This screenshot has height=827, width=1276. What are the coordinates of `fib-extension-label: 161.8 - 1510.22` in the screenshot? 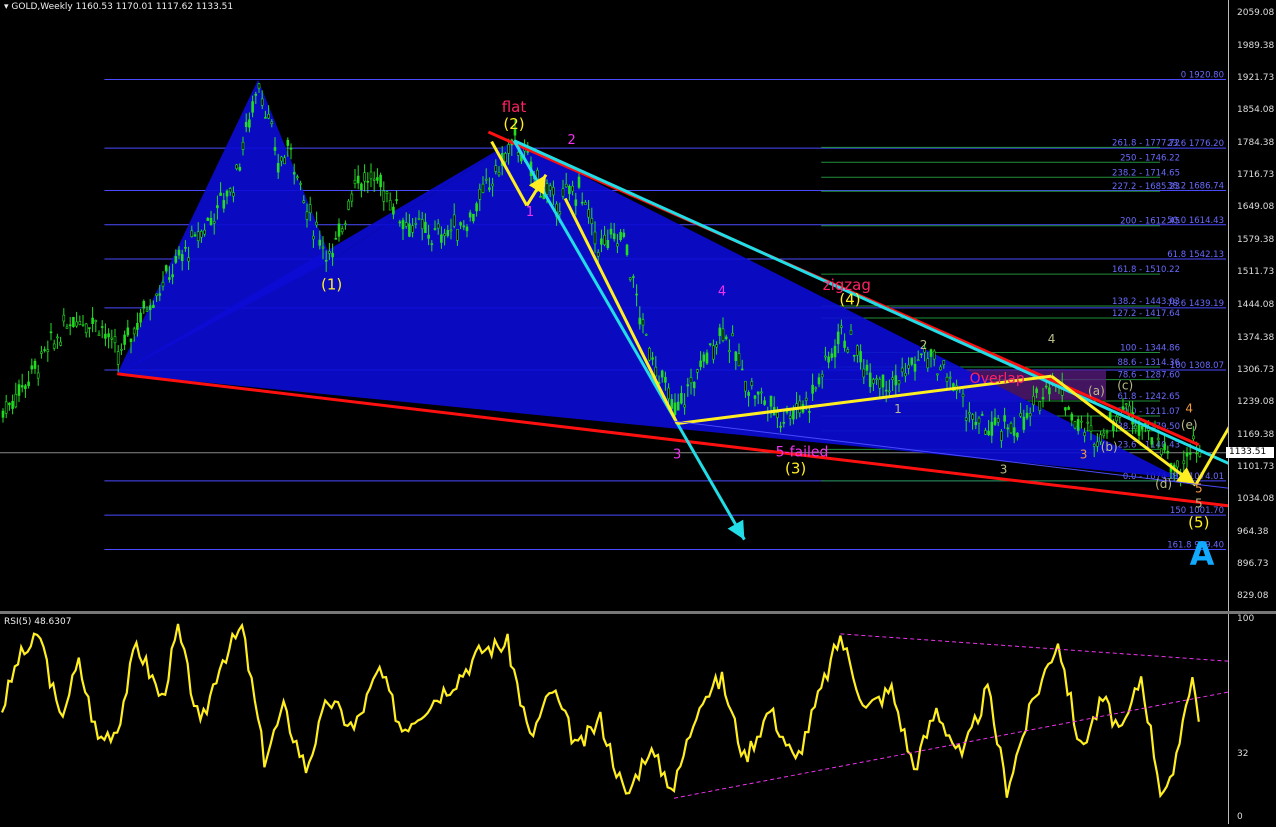 It's located at (1146, 270).